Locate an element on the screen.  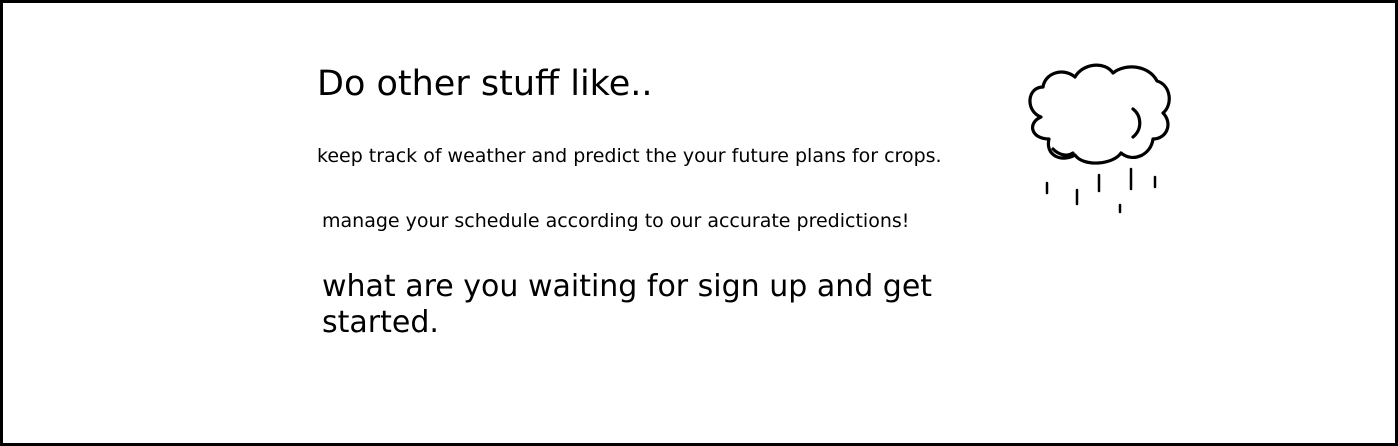
cloud-outline is located at coordinates (1099, 114).